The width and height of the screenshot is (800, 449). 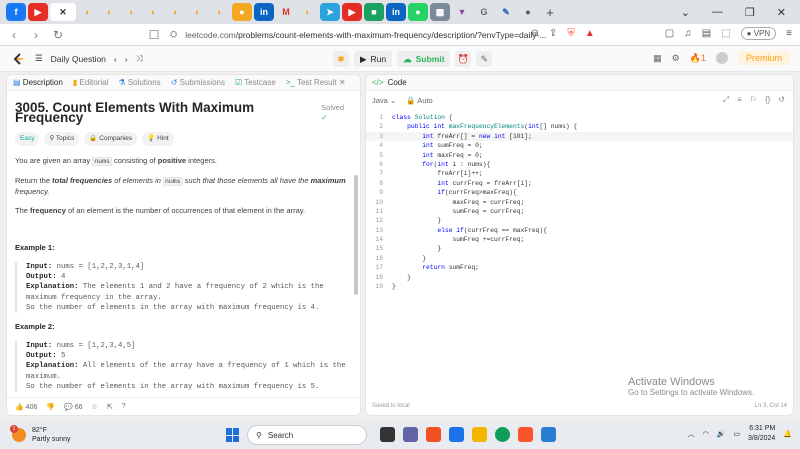 I want to click on code-line: 3 int freArr[] = new int [101];, so click(x=579, y=136).